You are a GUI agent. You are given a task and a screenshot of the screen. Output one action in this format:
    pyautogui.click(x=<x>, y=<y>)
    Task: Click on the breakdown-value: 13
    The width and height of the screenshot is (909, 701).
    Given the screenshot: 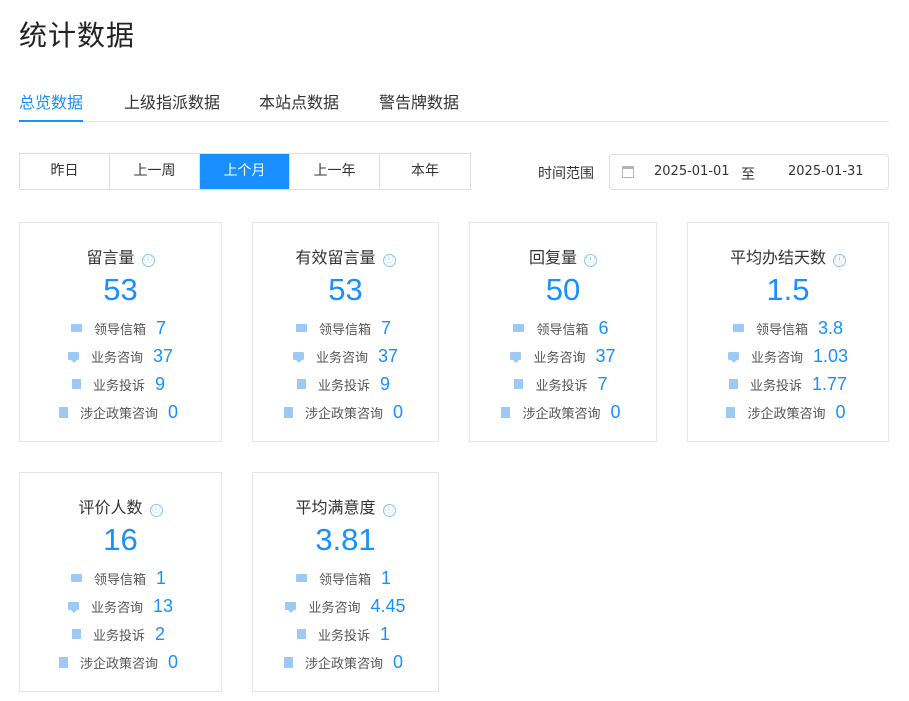 What is the action you would take?
    pyautogui.click(x=163, y=605)
    